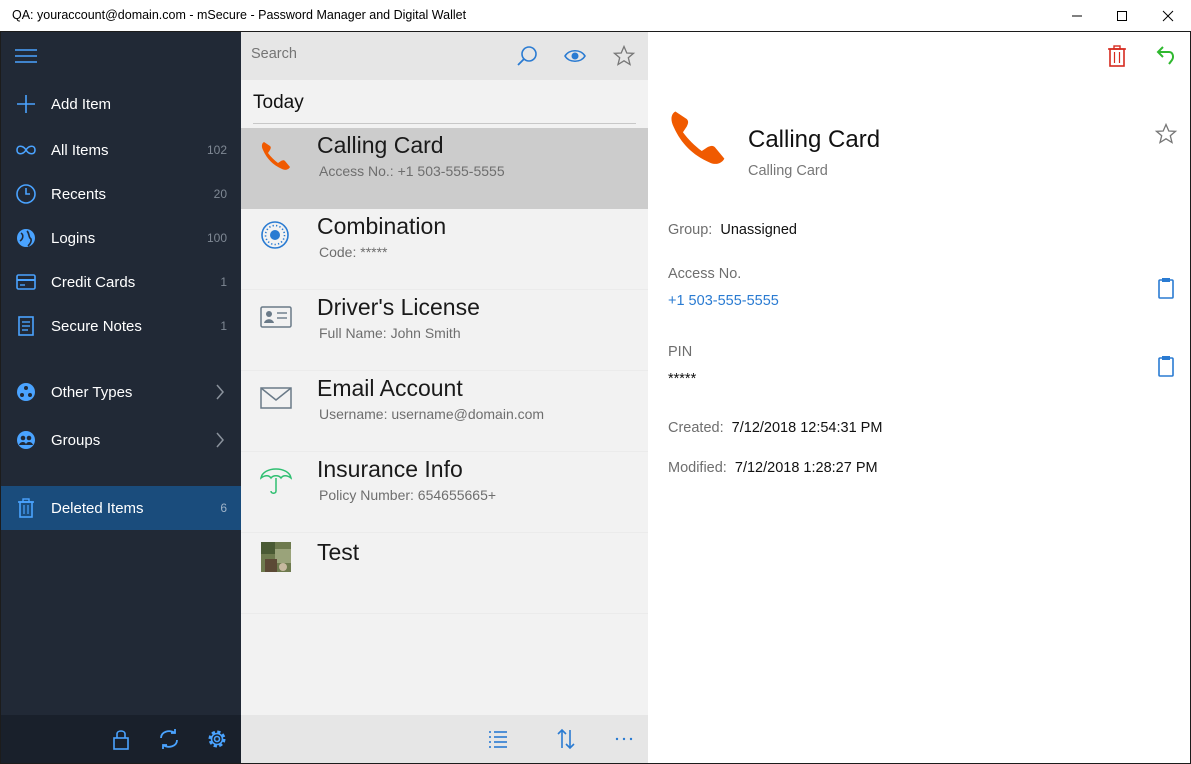  What do you see at coordinates (96, 326) in the screenshot?
I see `sidebar-item-label: Secure Notes` at bounding box center [96, 326].